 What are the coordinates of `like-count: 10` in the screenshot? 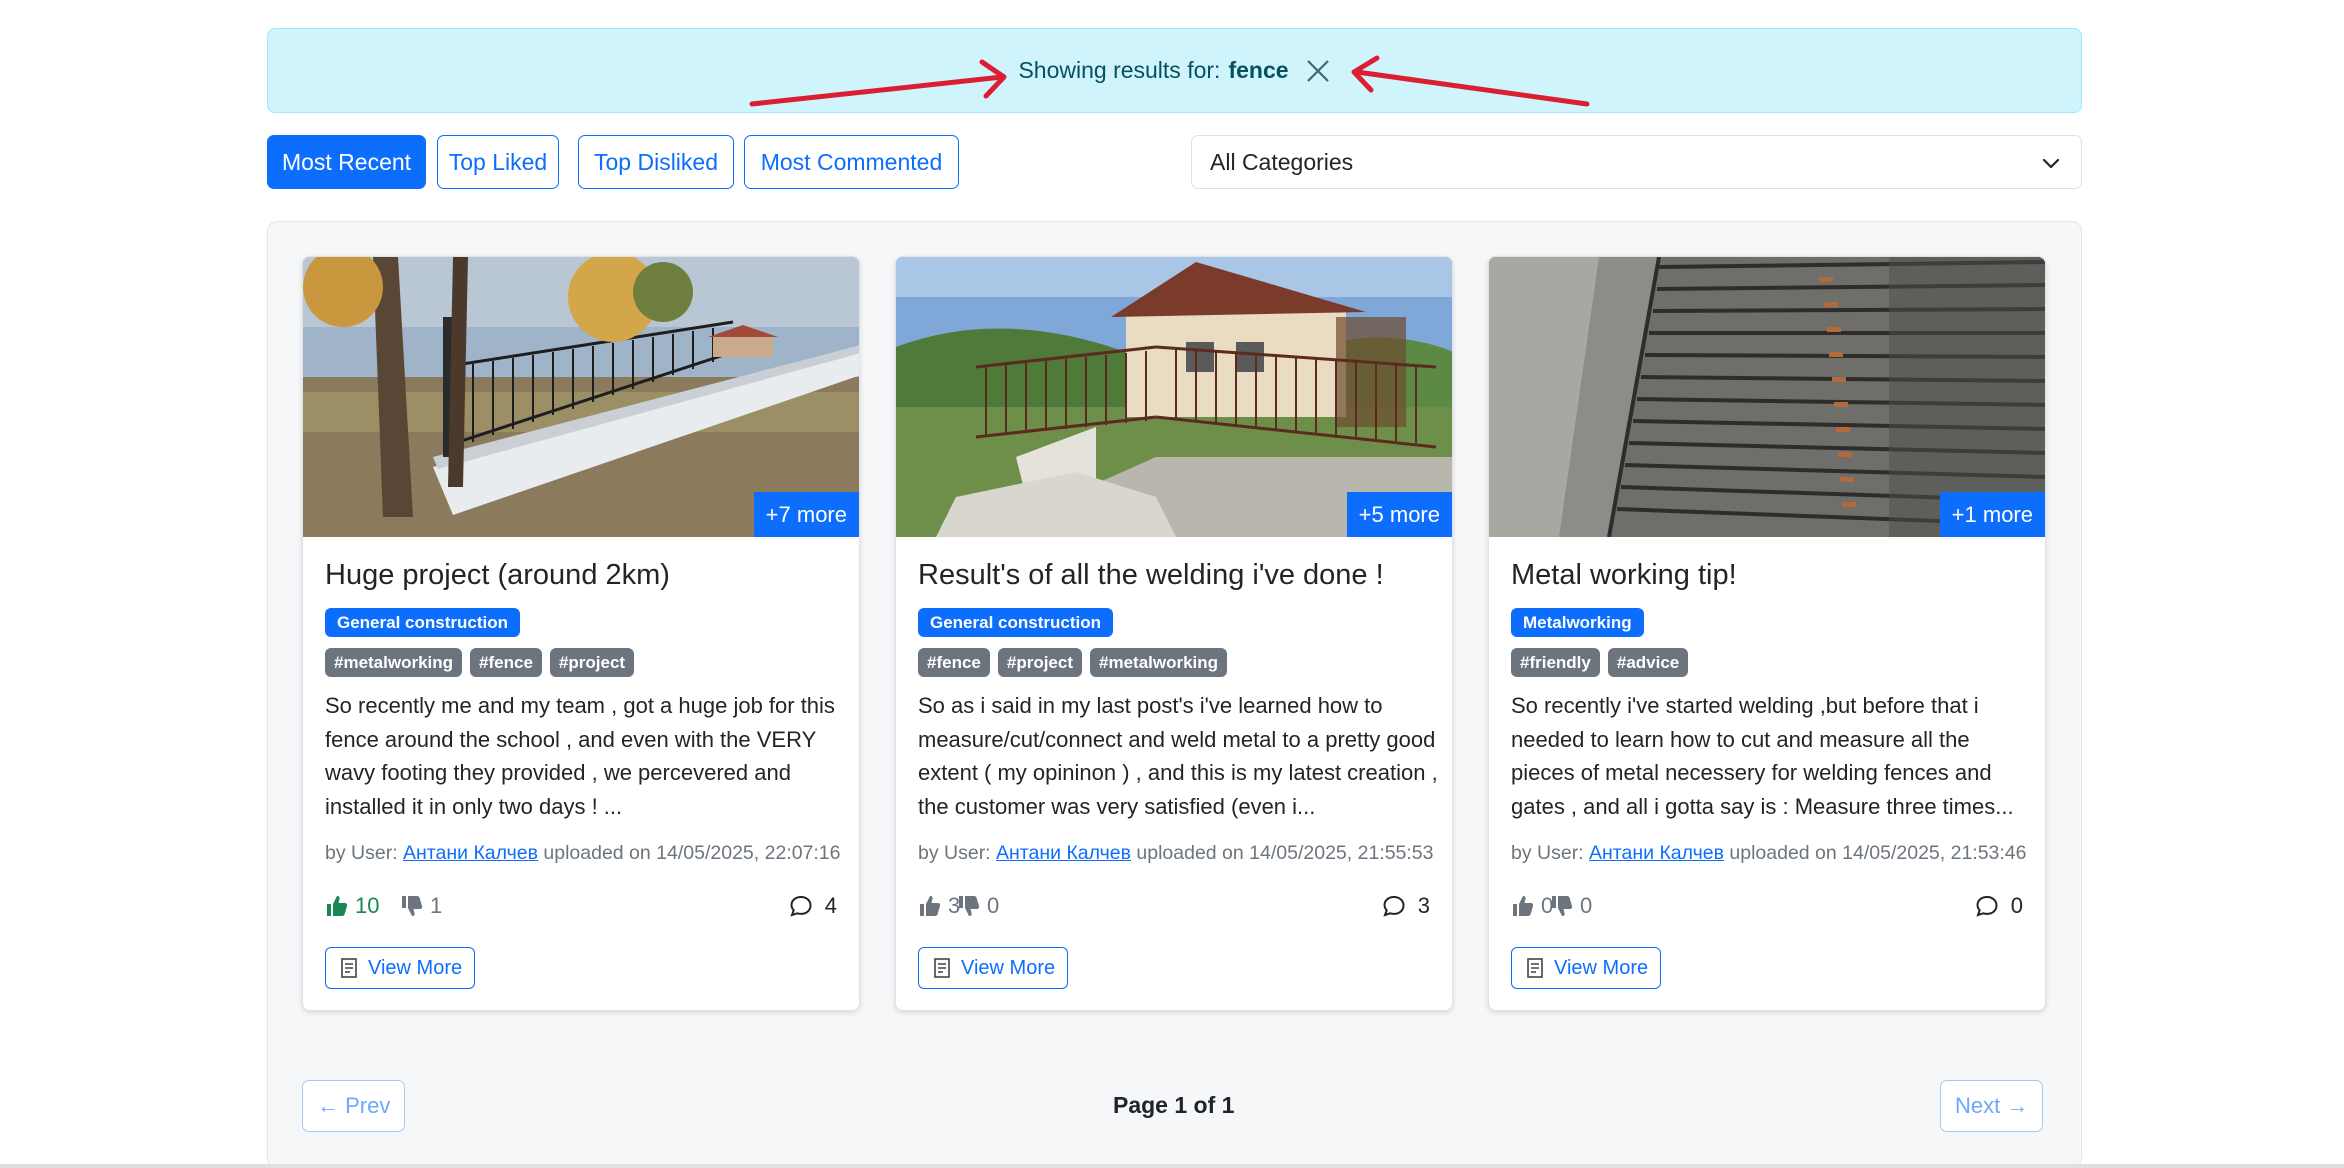 It's located at (367, 905).